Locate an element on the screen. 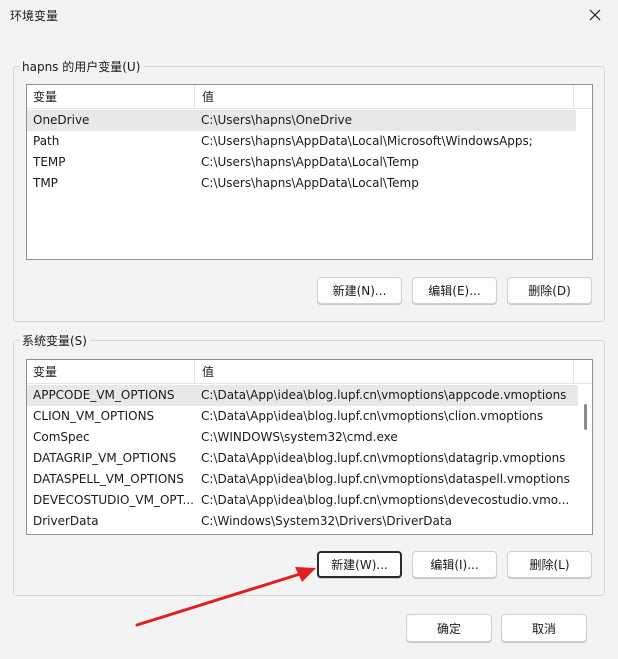 The image size is (618, 659). variable-name-cell: DriverData is located at coordinates (66, 521).